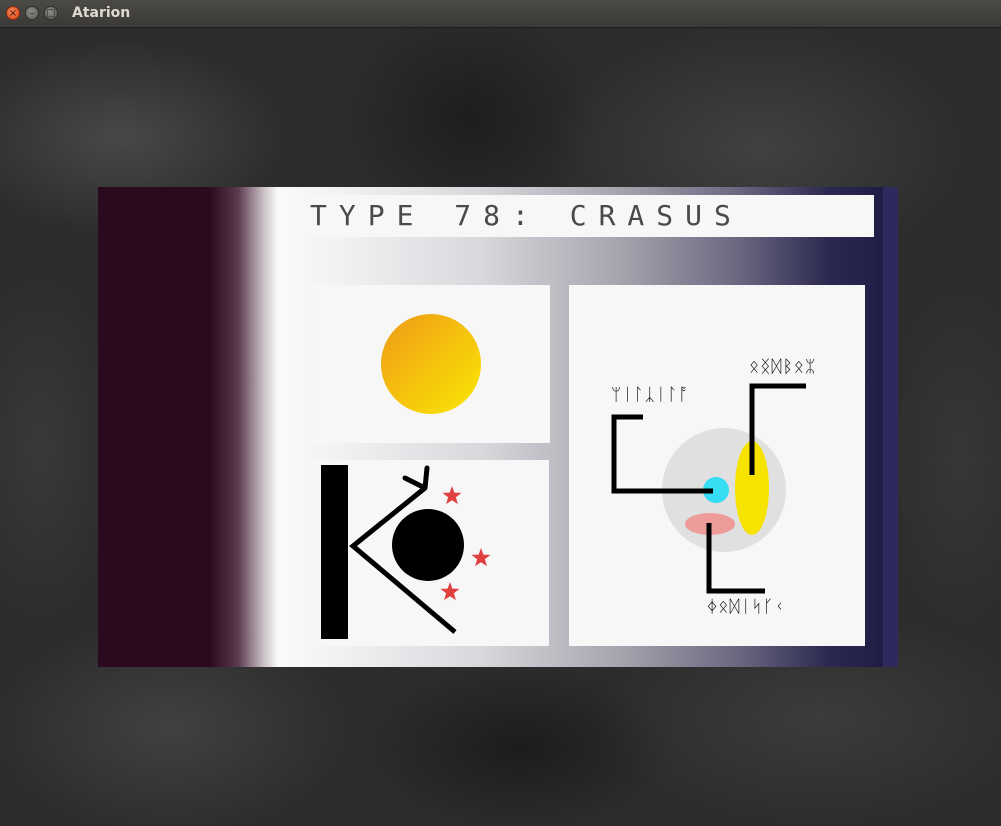  What do you see at coordinates (416, 478) in the screenshot?
I see `sigil-arrowhead` at bounding box center [416, 478].